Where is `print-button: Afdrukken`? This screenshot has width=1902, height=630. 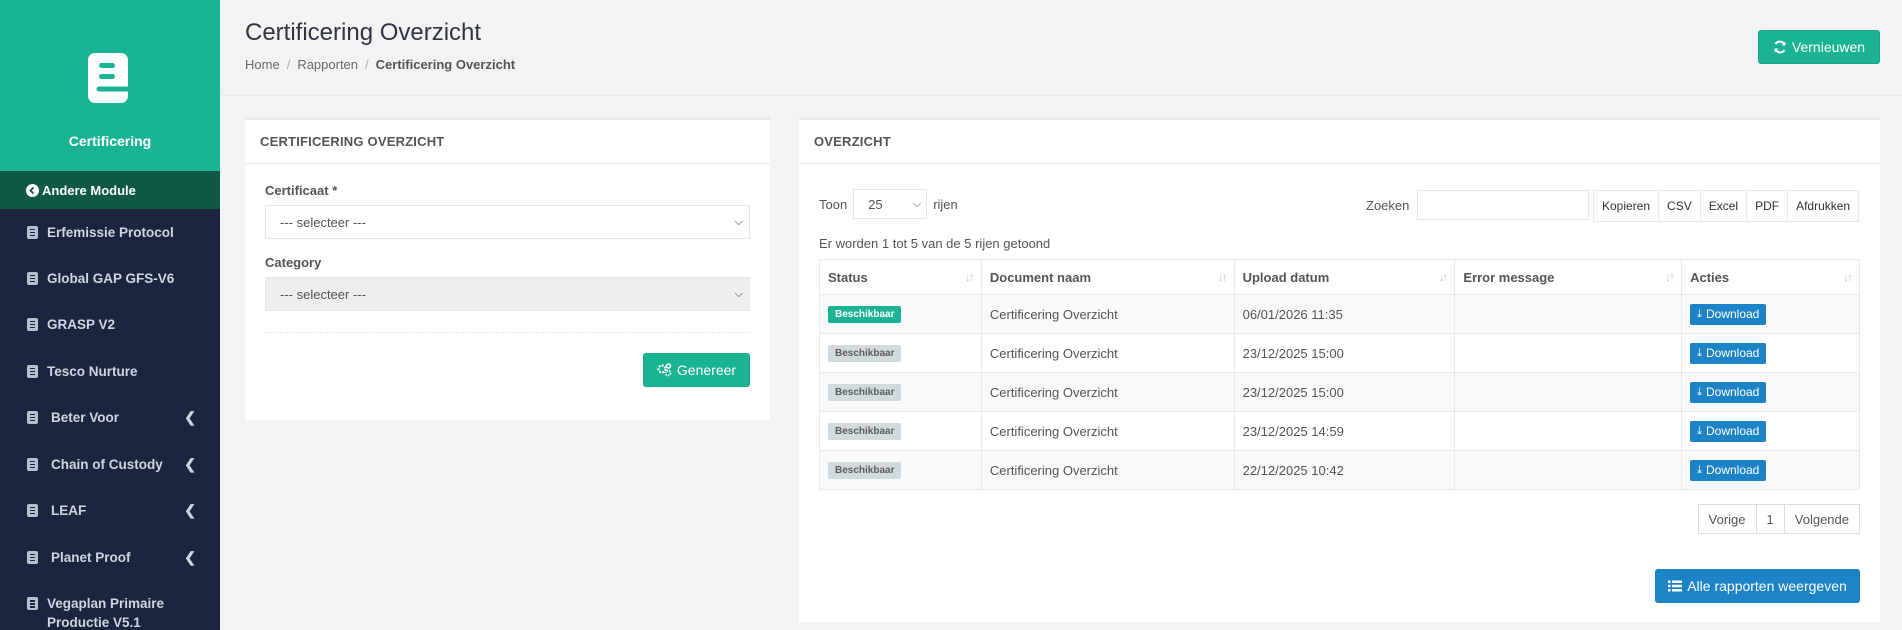
print-button: Afdrukken is located at coordinates (1823, 206).